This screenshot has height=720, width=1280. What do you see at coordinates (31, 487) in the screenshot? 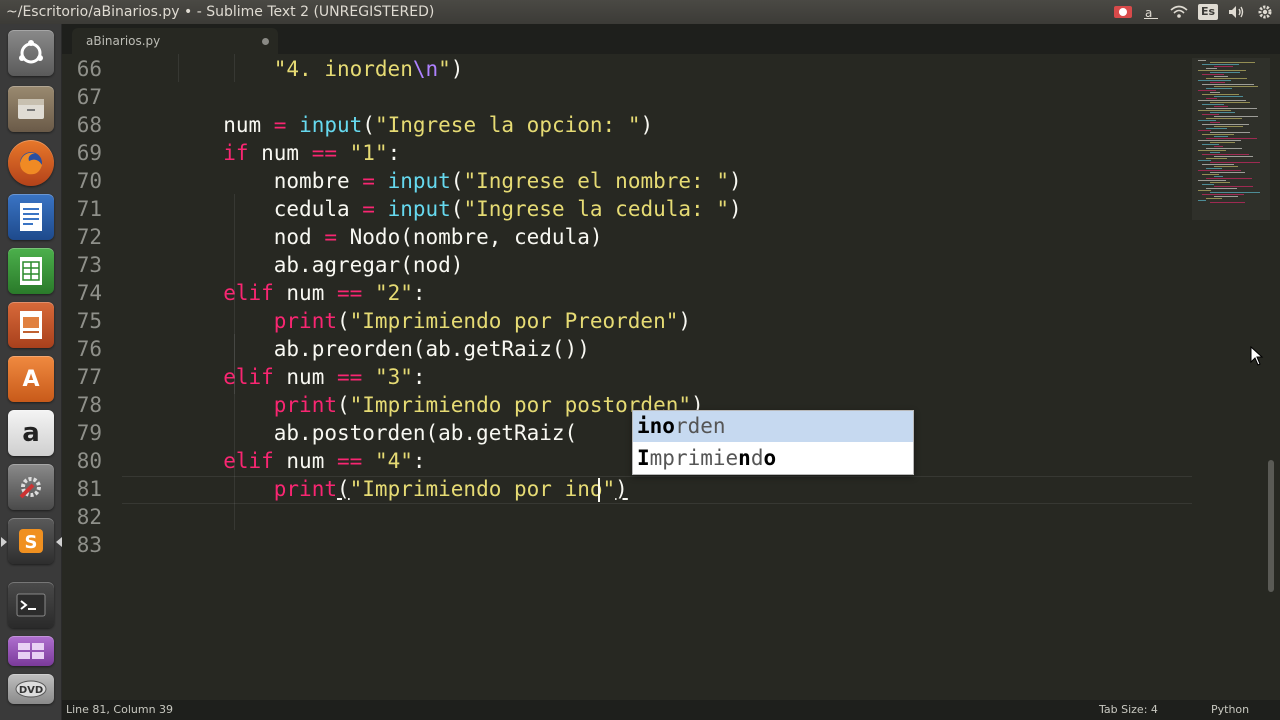
I see `system-settings-icon` at bounding box center [31, 487].